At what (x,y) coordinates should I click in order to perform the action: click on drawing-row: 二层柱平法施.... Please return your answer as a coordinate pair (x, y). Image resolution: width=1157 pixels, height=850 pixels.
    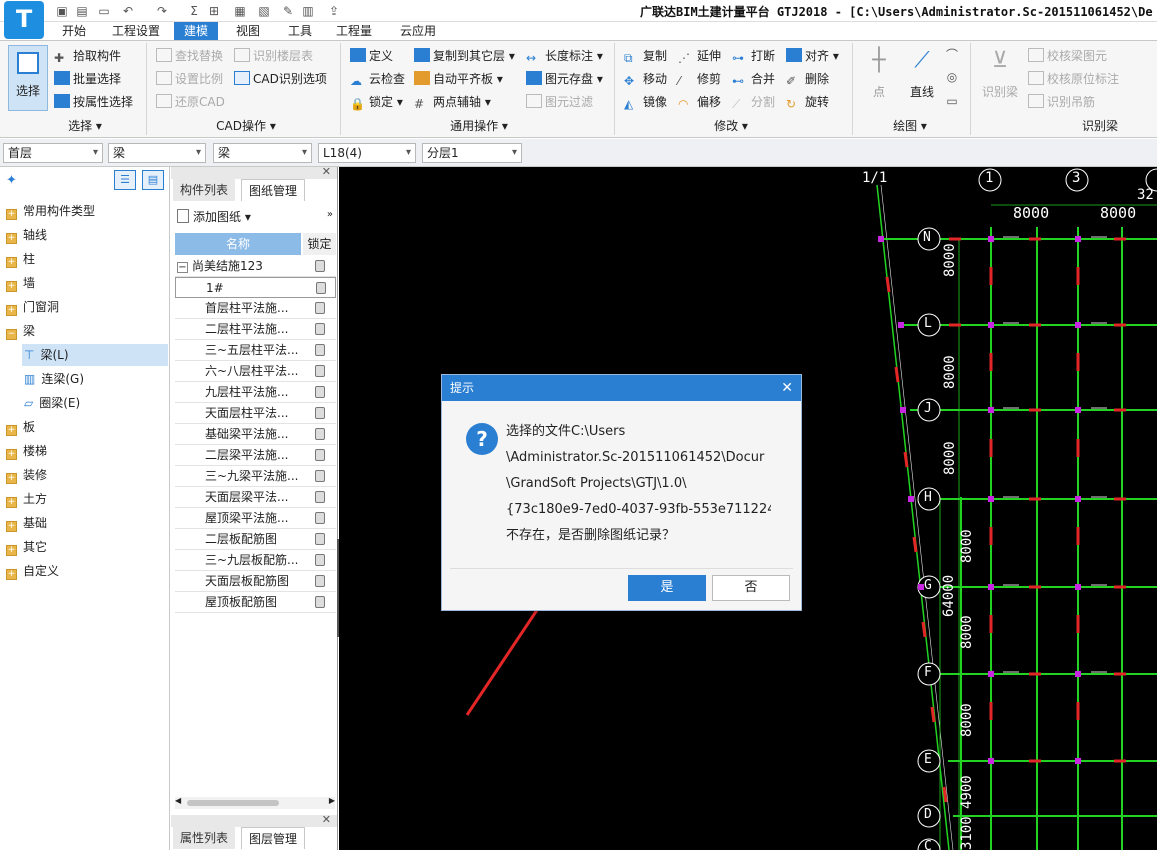
    Looking at the image, I should click on (255, 329).